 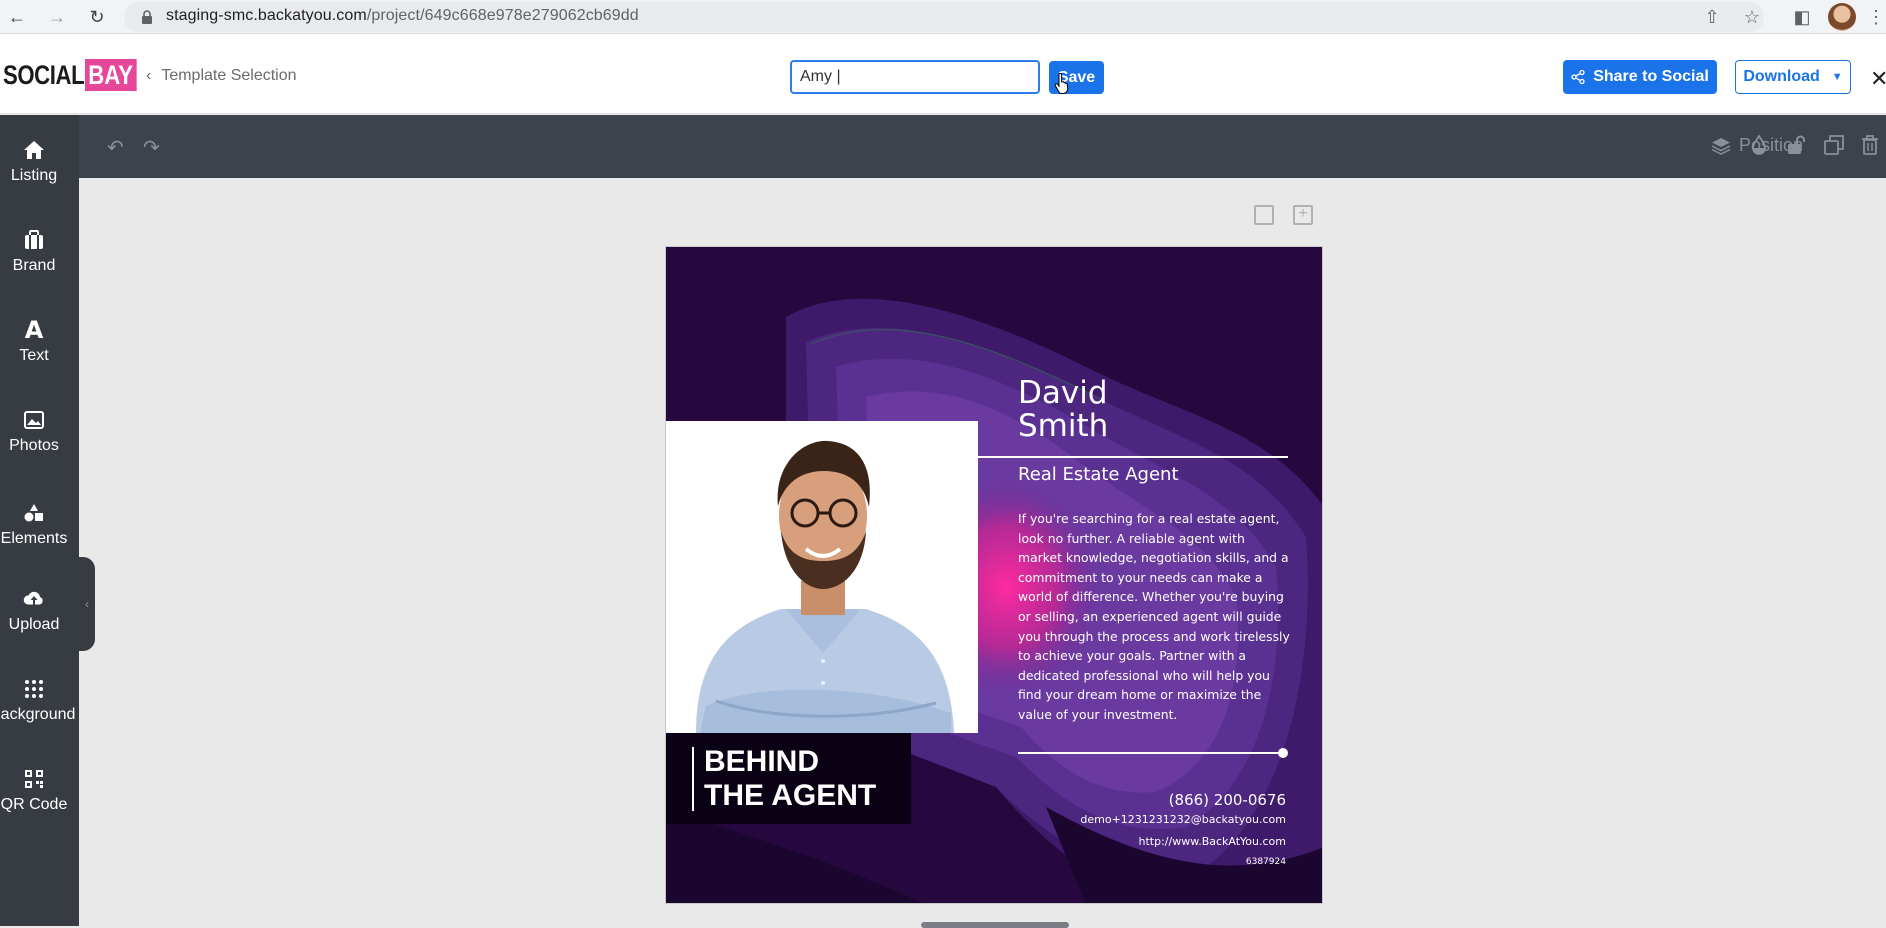 I want to click on behind-the-agent-banner: BEHIND THE AGENT, so click(x=788, y=778).